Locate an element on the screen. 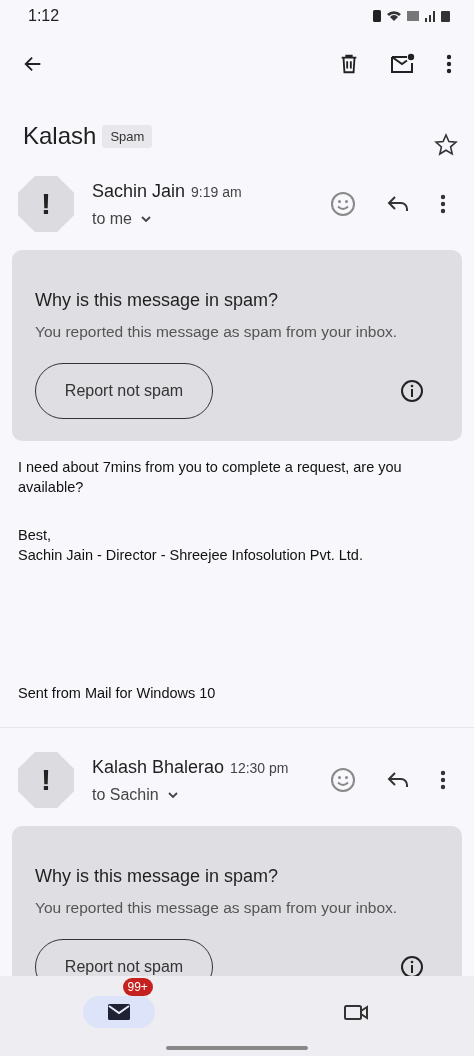 The width and height of the screenshot is (474, 1056). message-time: 12:30 pm is located at coordinates (259, 767).